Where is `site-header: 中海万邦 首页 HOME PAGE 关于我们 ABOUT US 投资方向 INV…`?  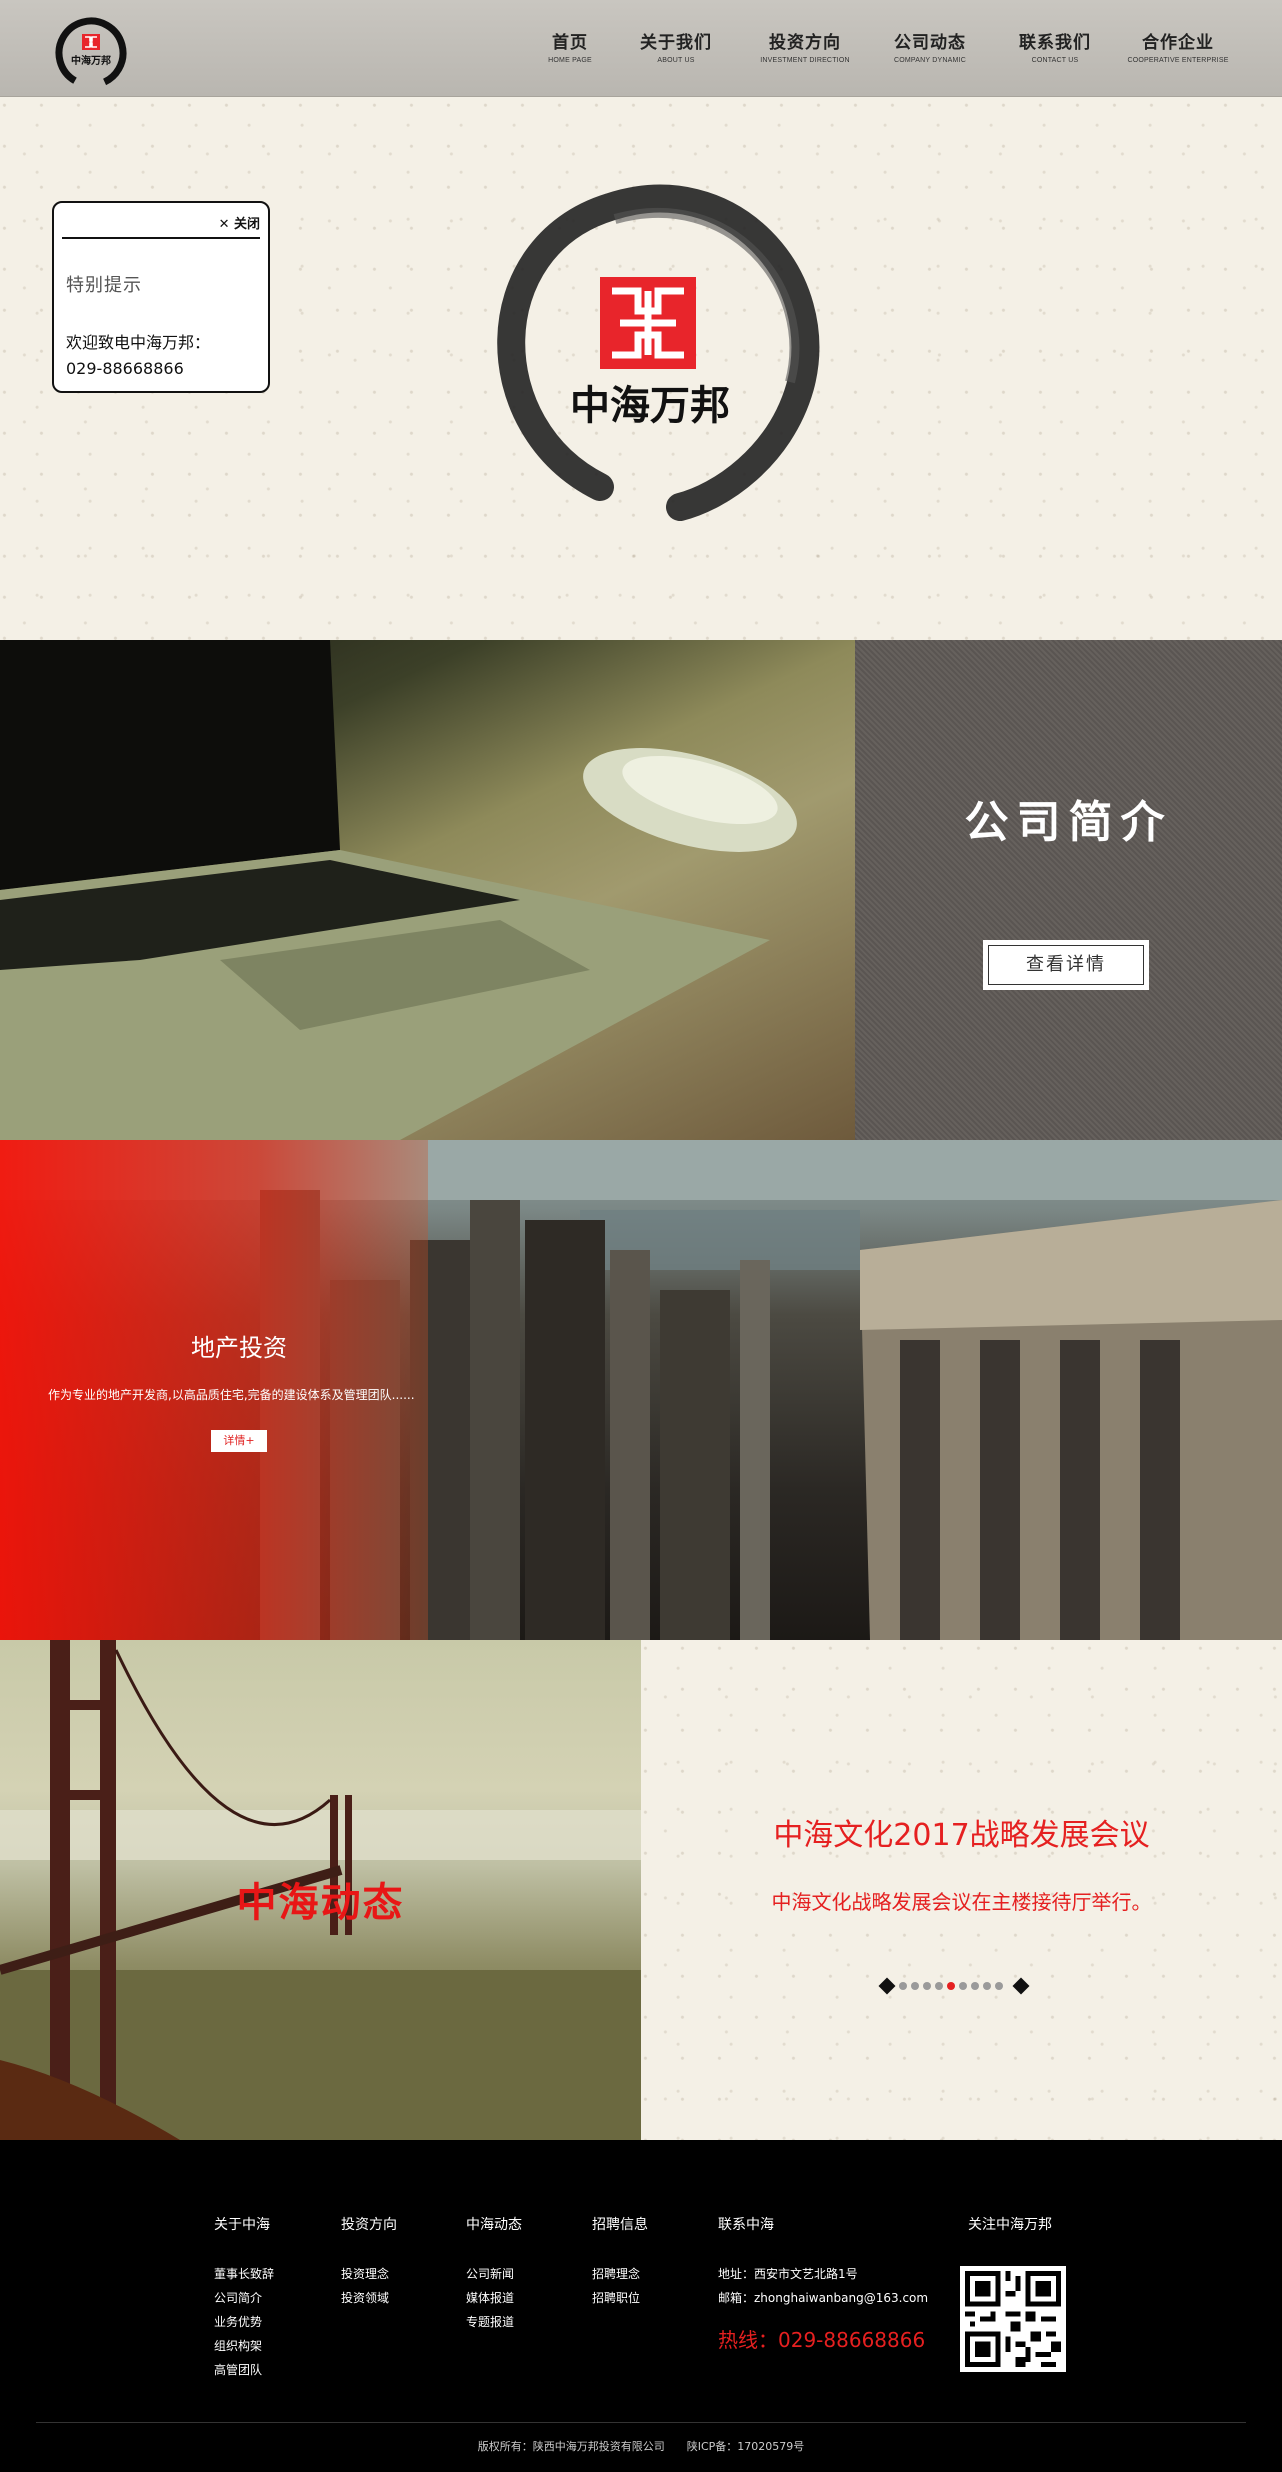
site-header: 中海万邦 首页 HOME PAGE 关于我们 ABOUT US 投资方向 INV… is located at coordinates (641, 48).